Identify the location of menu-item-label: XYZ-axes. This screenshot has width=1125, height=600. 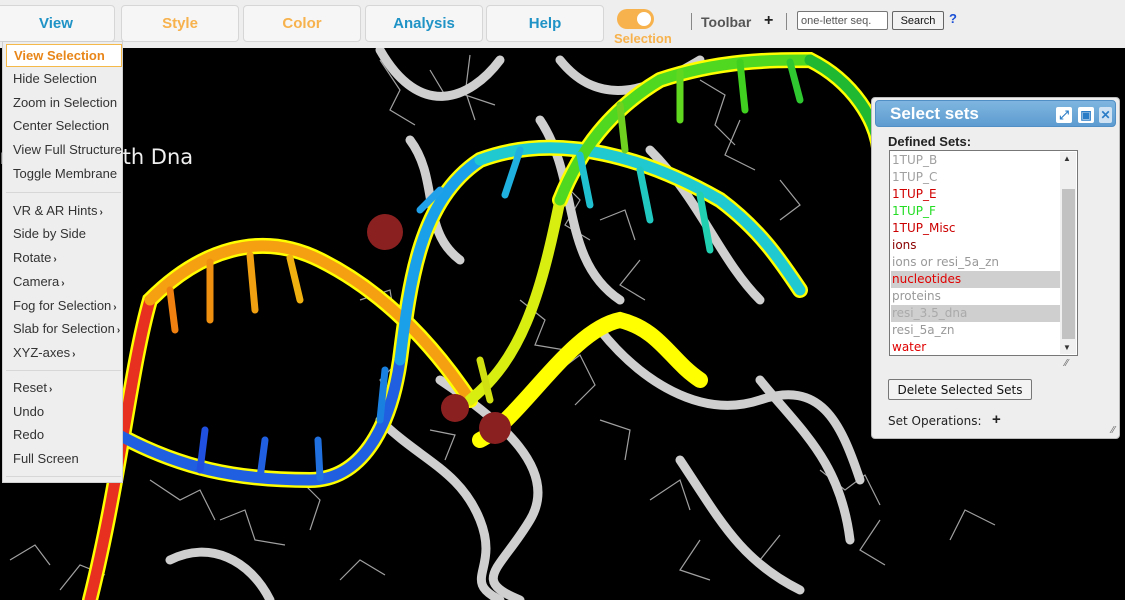
(42, 352).